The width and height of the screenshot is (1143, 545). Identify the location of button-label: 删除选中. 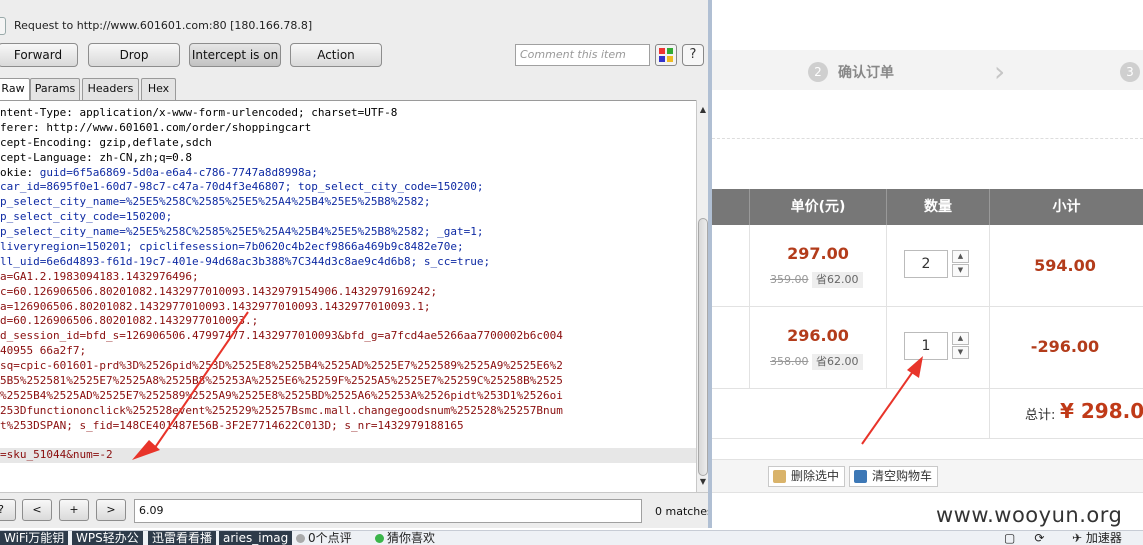
(815, 476).